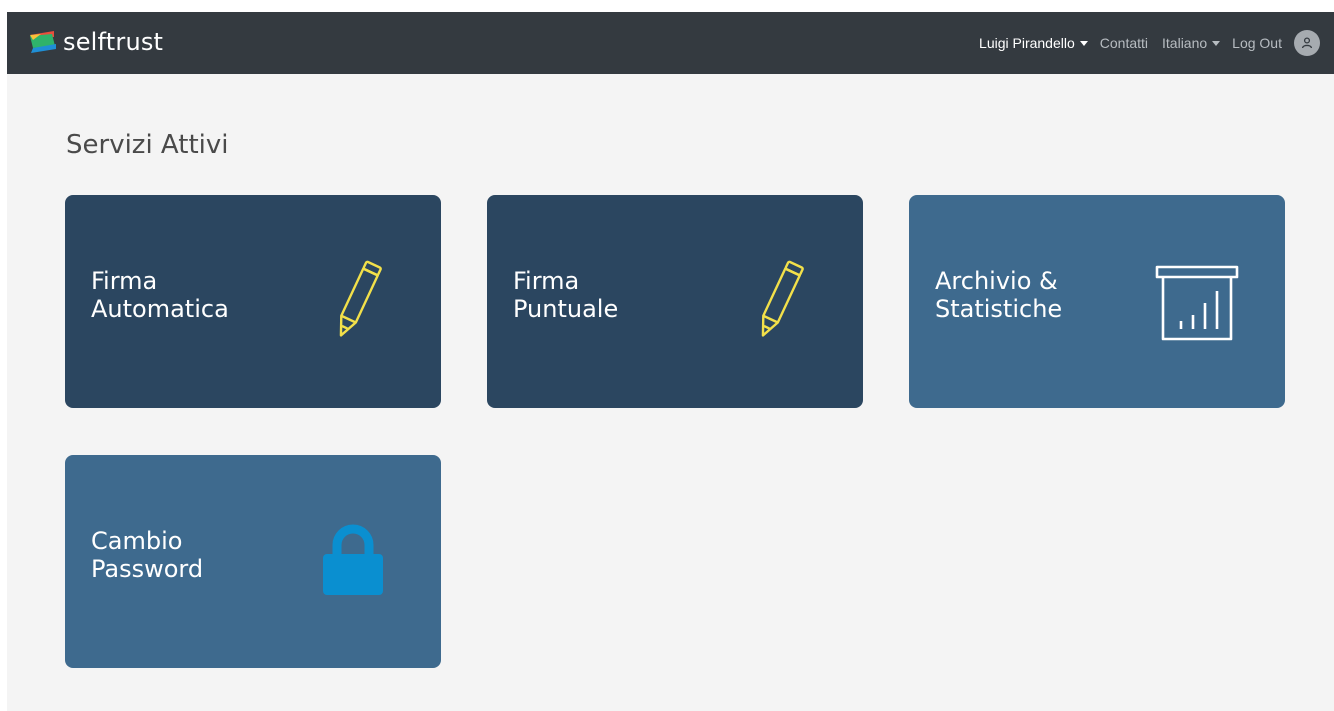  I want to click on service-card-archivio-statistiche: Archivio & Statistiche, so click(1097, 301).